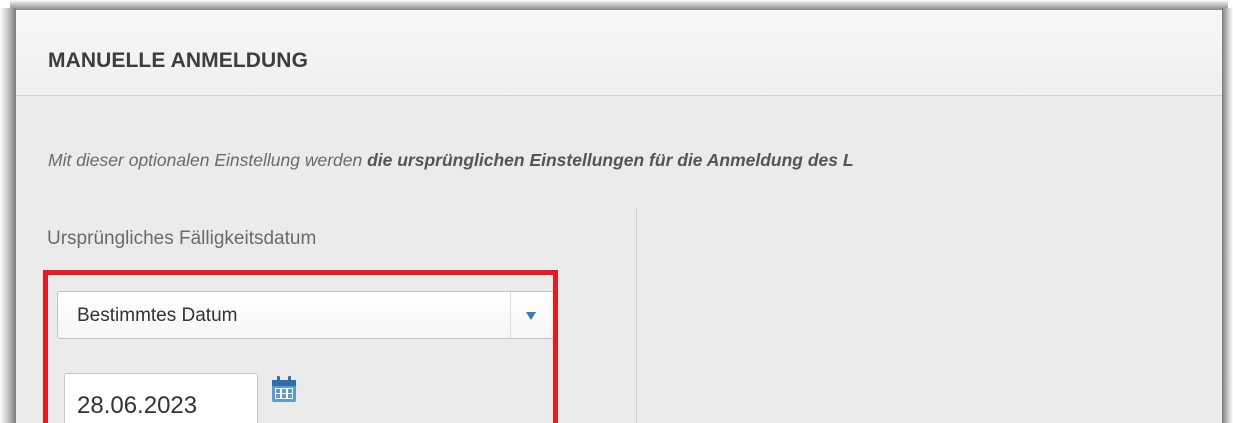 This screenshot has width=1233, height=423. What do you see at coordinates (178, 60) in the screenshot?
I see `panel-title: MANUELLE ANMELDUNG` at bounding box center [178, 60].